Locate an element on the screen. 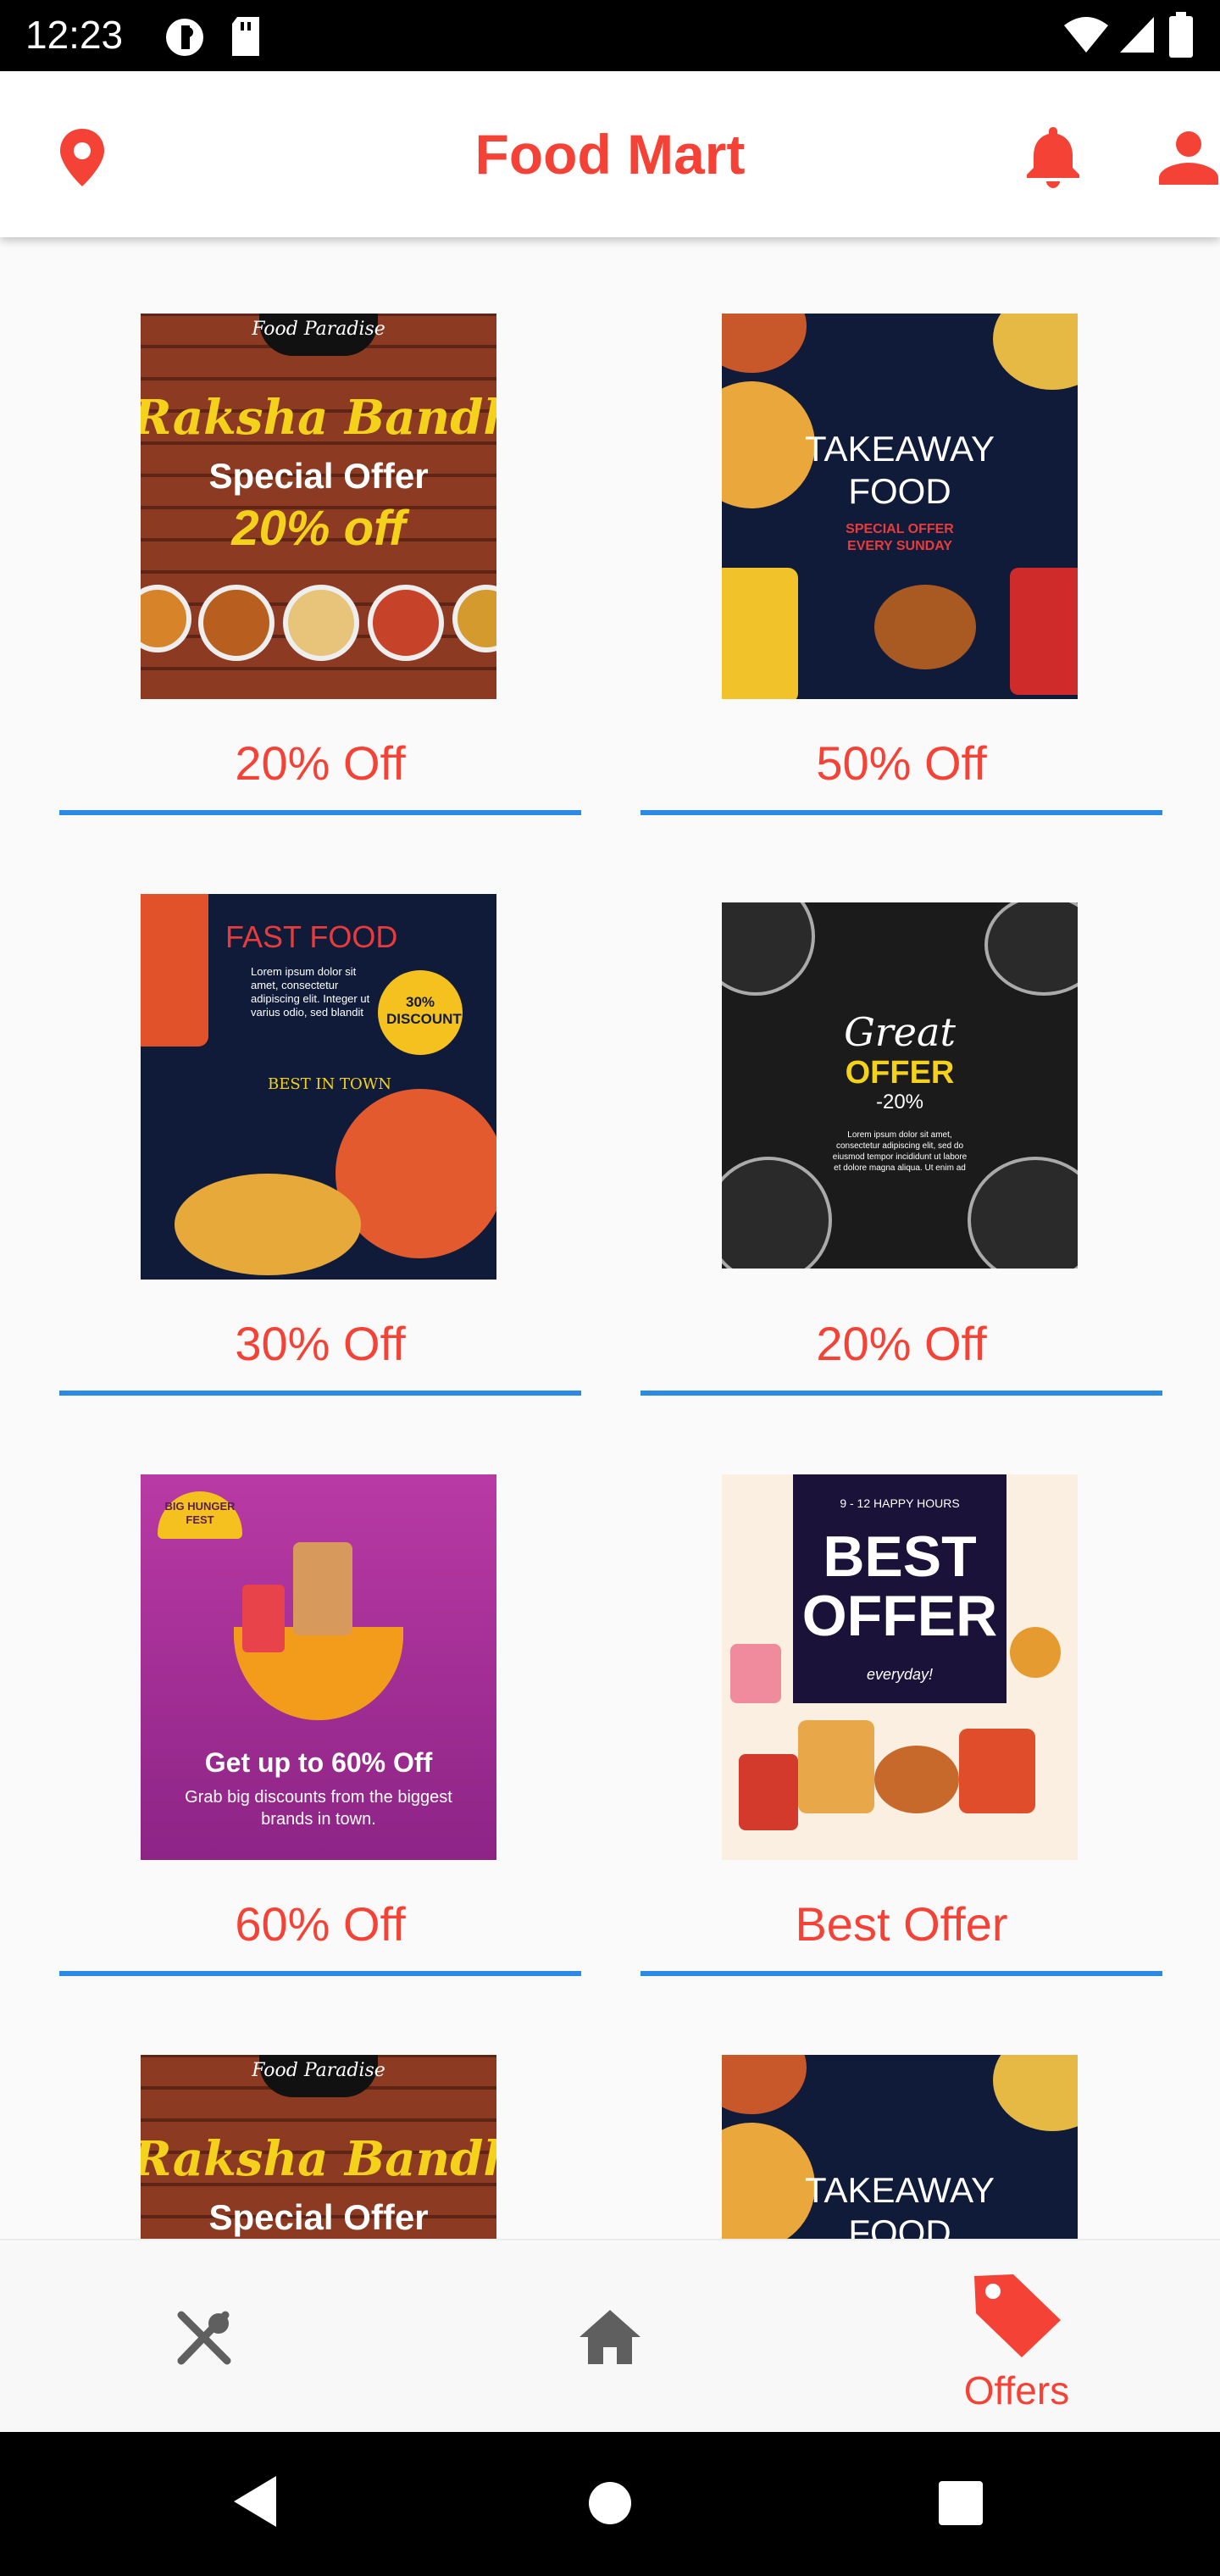 Image resolution: width=1220 pixels, height=2576 pixels. nav-item-offers: Offers is located at coordinates (1016, 2337).